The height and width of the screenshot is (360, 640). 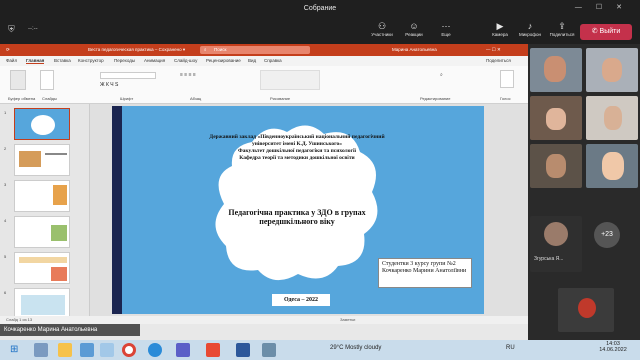 I want to click on user-name: Марина Анатольевна, so click(x=414, y=49).